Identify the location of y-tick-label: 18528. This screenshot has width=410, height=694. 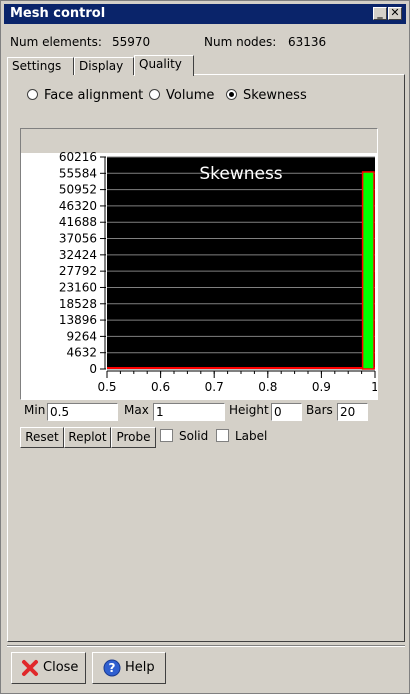
(78, 304).